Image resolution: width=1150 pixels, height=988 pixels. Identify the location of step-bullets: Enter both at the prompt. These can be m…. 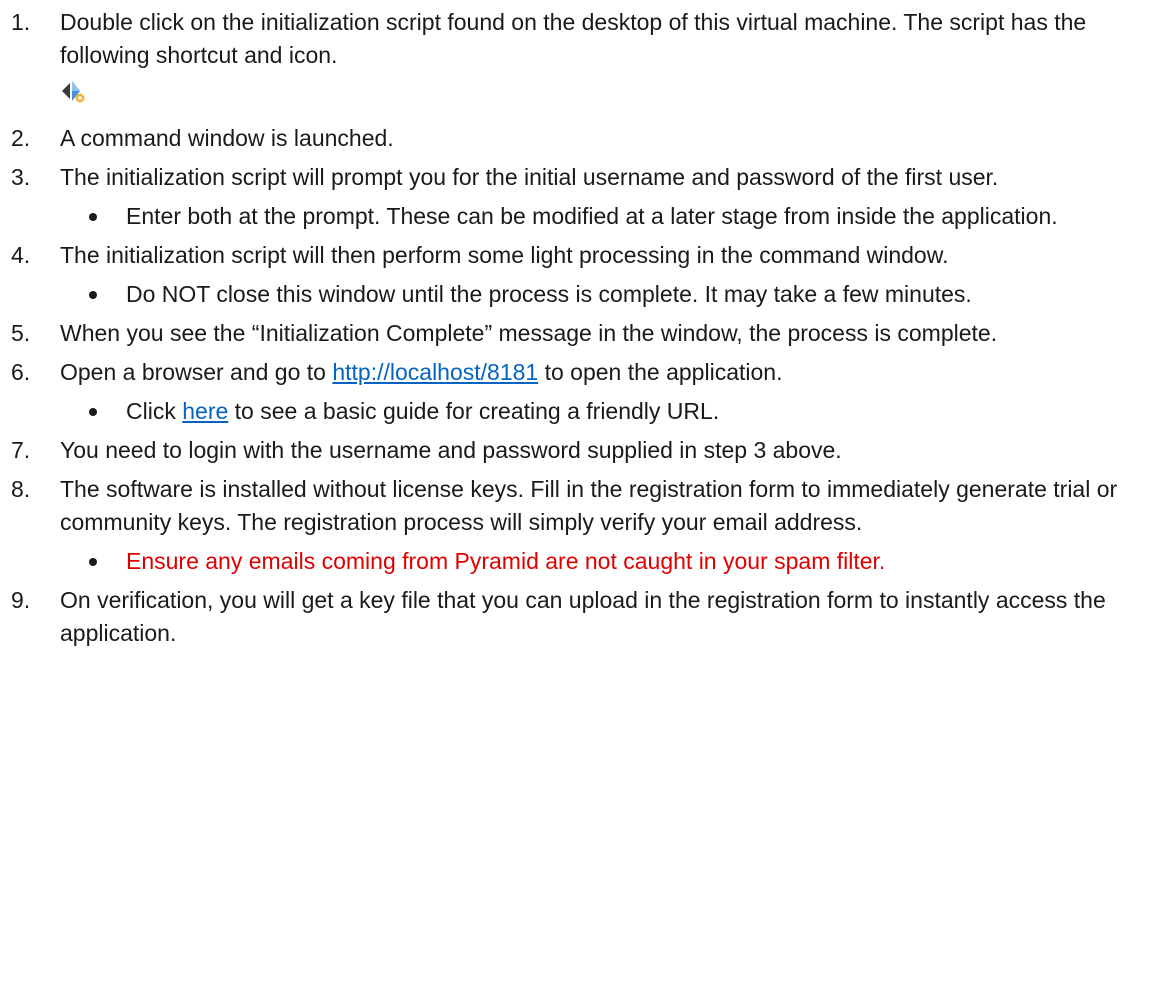
(605, 216).